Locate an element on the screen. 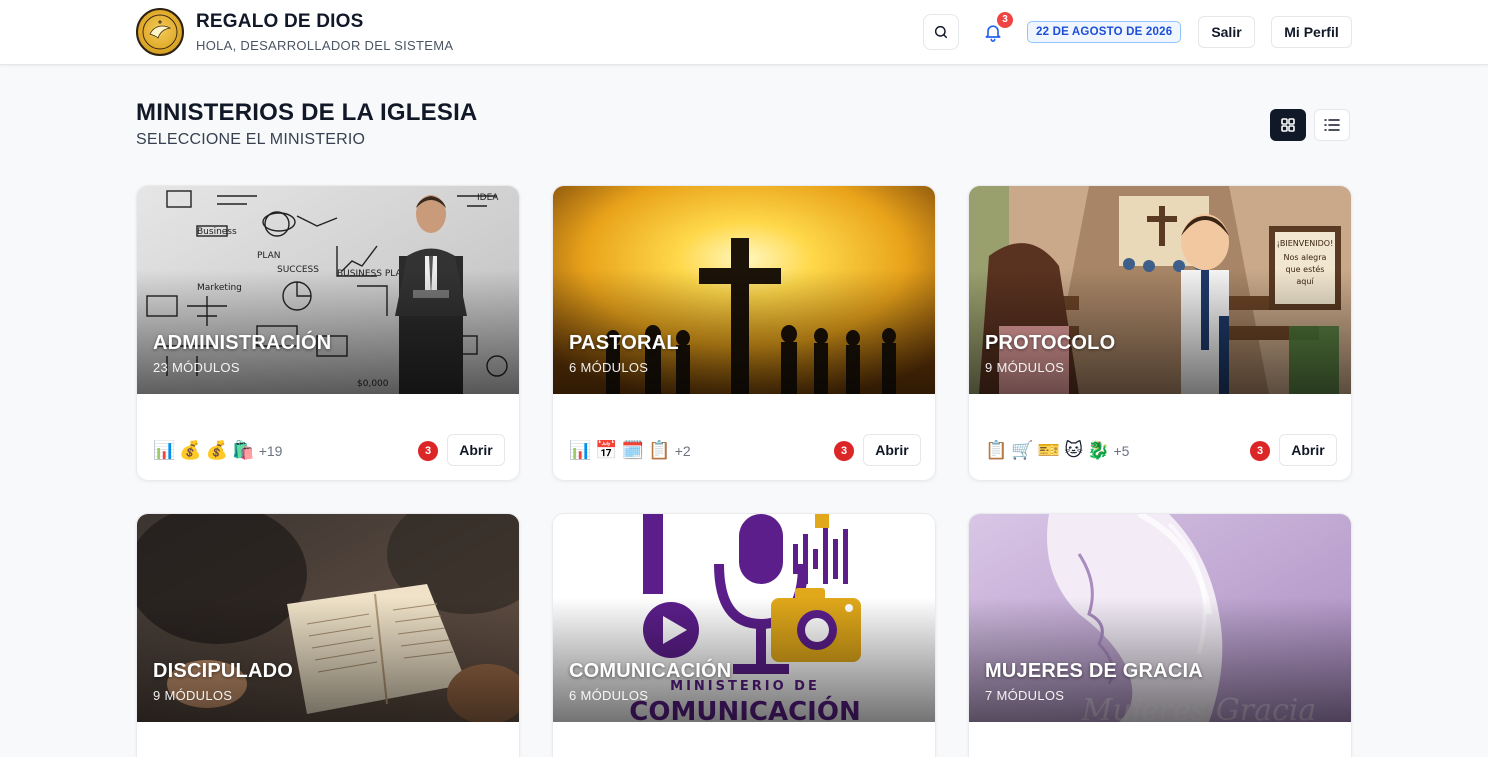 The height and width of the screenshot is (757, 1488). calendar-icon: 📅 is located at coordinates (606, 450).